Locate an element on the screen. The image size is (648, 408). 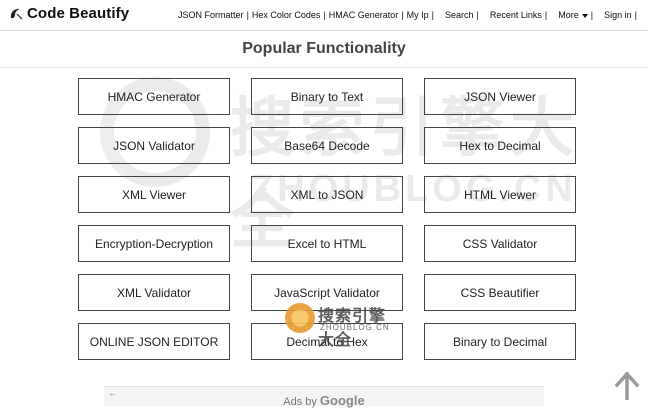
tool-xml-to-json: XML to JSON is located at coordinates (327, 194).